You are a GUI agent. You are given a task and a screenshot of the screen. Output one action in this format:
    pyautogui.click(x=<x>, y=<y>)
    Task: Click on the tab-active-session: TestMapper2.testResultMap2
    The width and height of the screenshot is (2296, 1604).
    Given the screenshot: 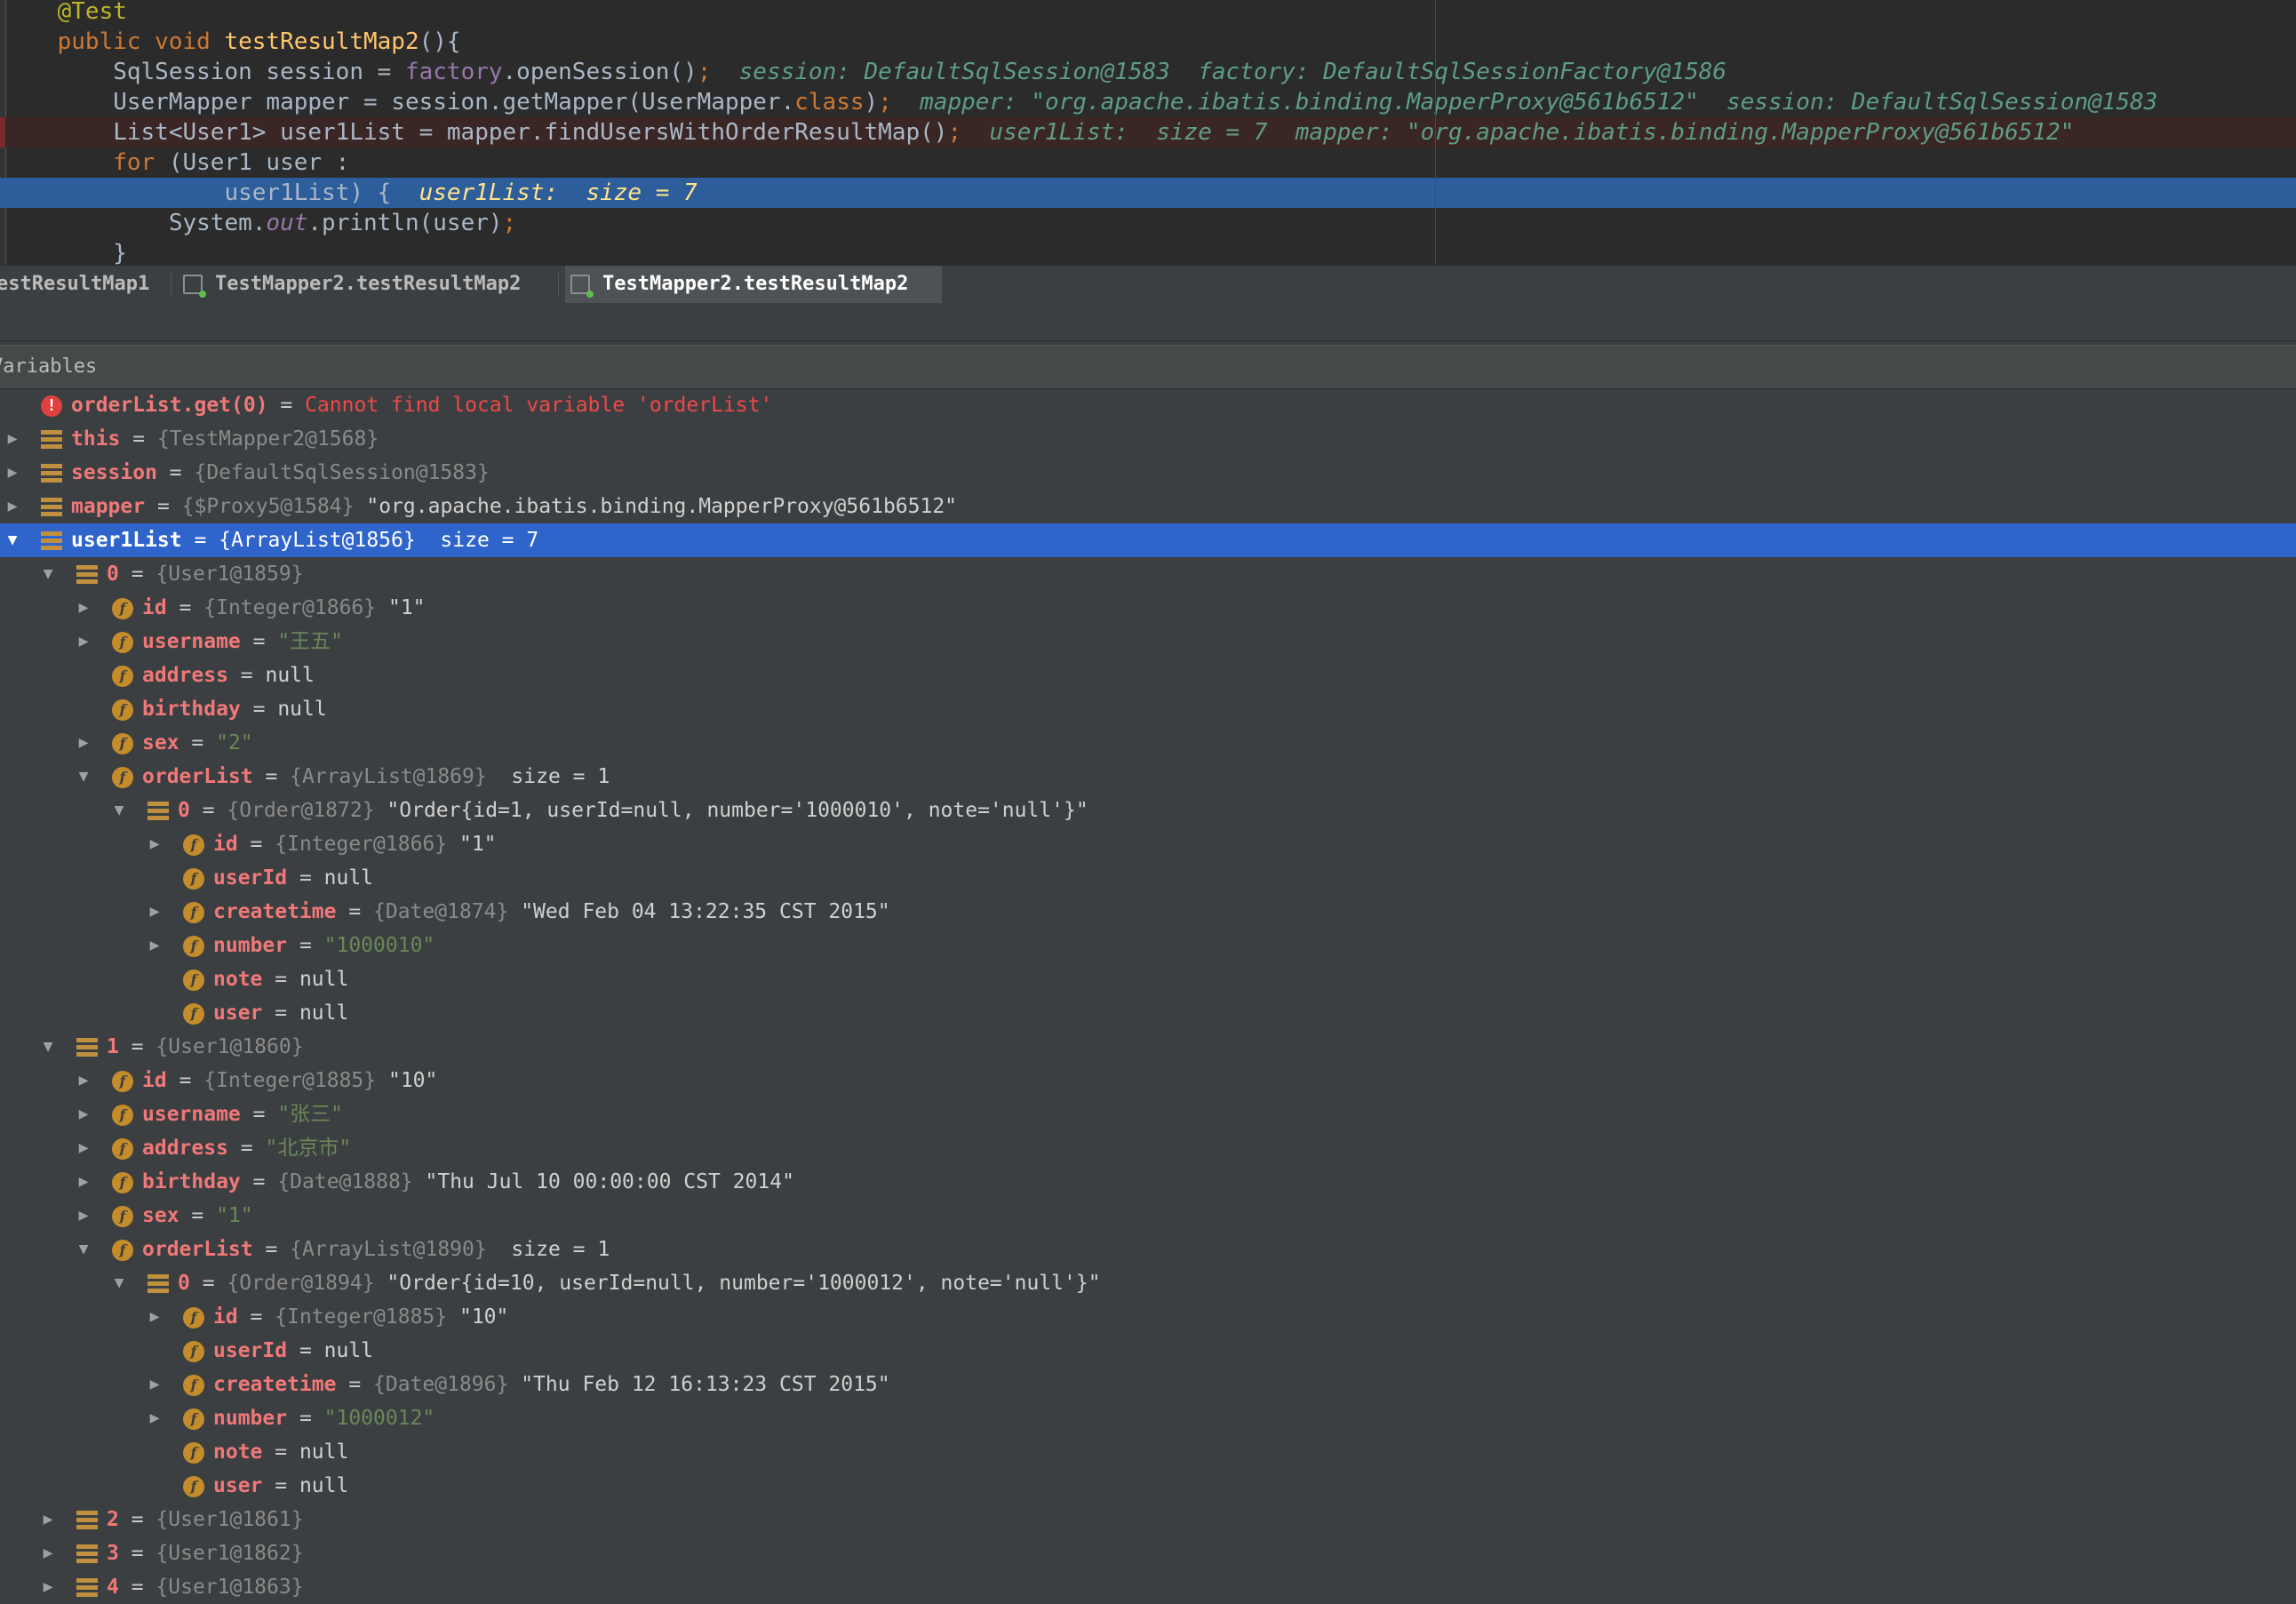 What is the action you would take?
    pyautogui.click(x=754, y=284)
    